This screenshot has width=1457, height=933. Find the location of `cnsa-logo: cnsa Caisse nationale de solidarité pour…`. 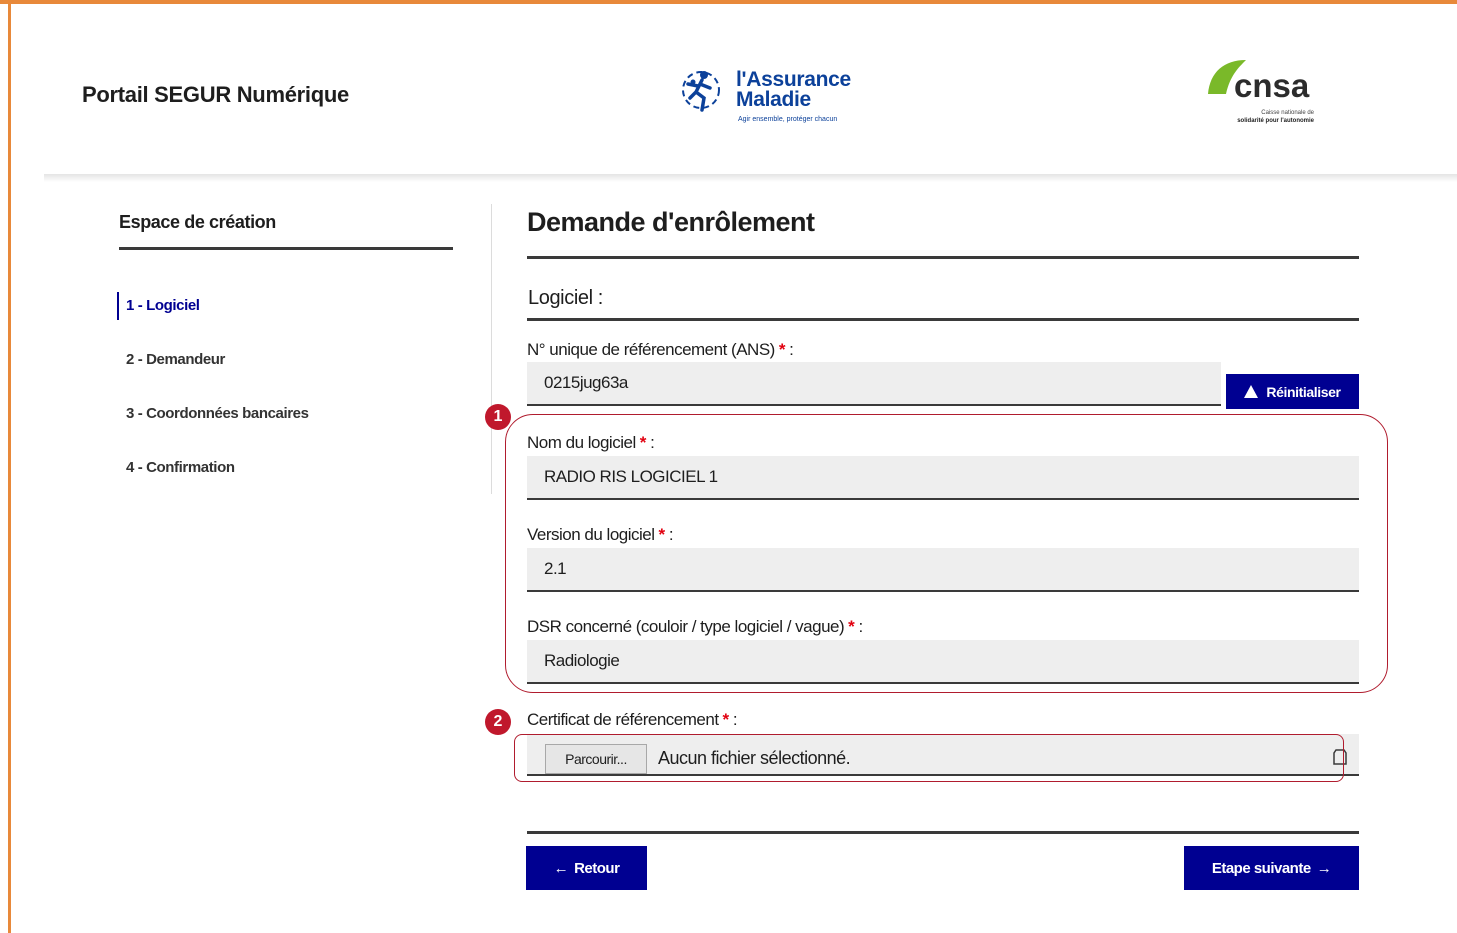

cnsa-logo: cnsa Caisse nationale de solidarité pour… is located at coordinates (1260, 101).